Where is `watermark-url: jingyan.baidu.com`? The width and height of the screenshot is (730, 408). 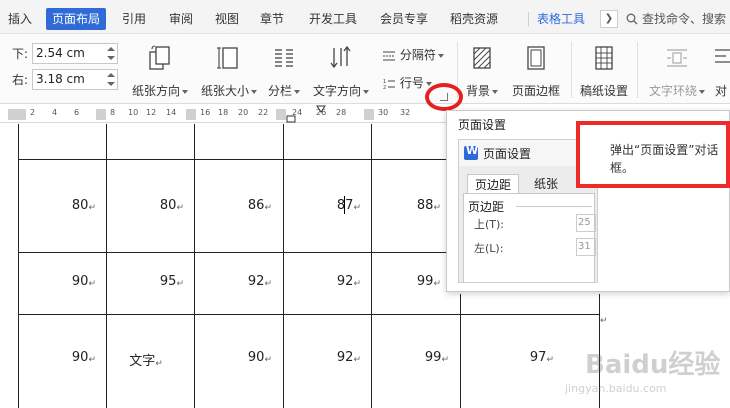
watermark-url: jingyan.baidu.com is located at coordinates (616, 388).